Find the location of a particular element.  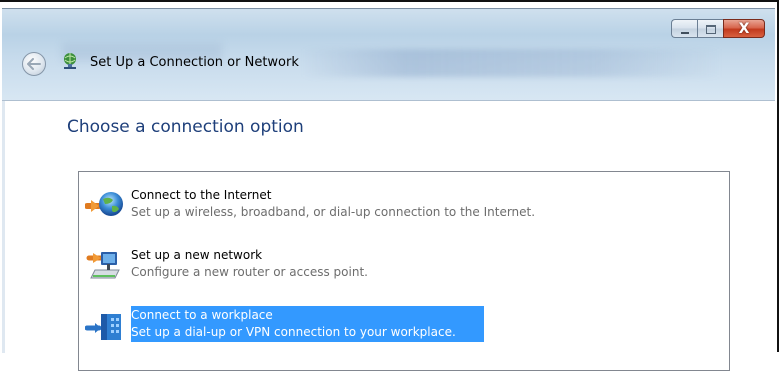

option-title: Connect to a workplace is located at coordinates (202, 315).